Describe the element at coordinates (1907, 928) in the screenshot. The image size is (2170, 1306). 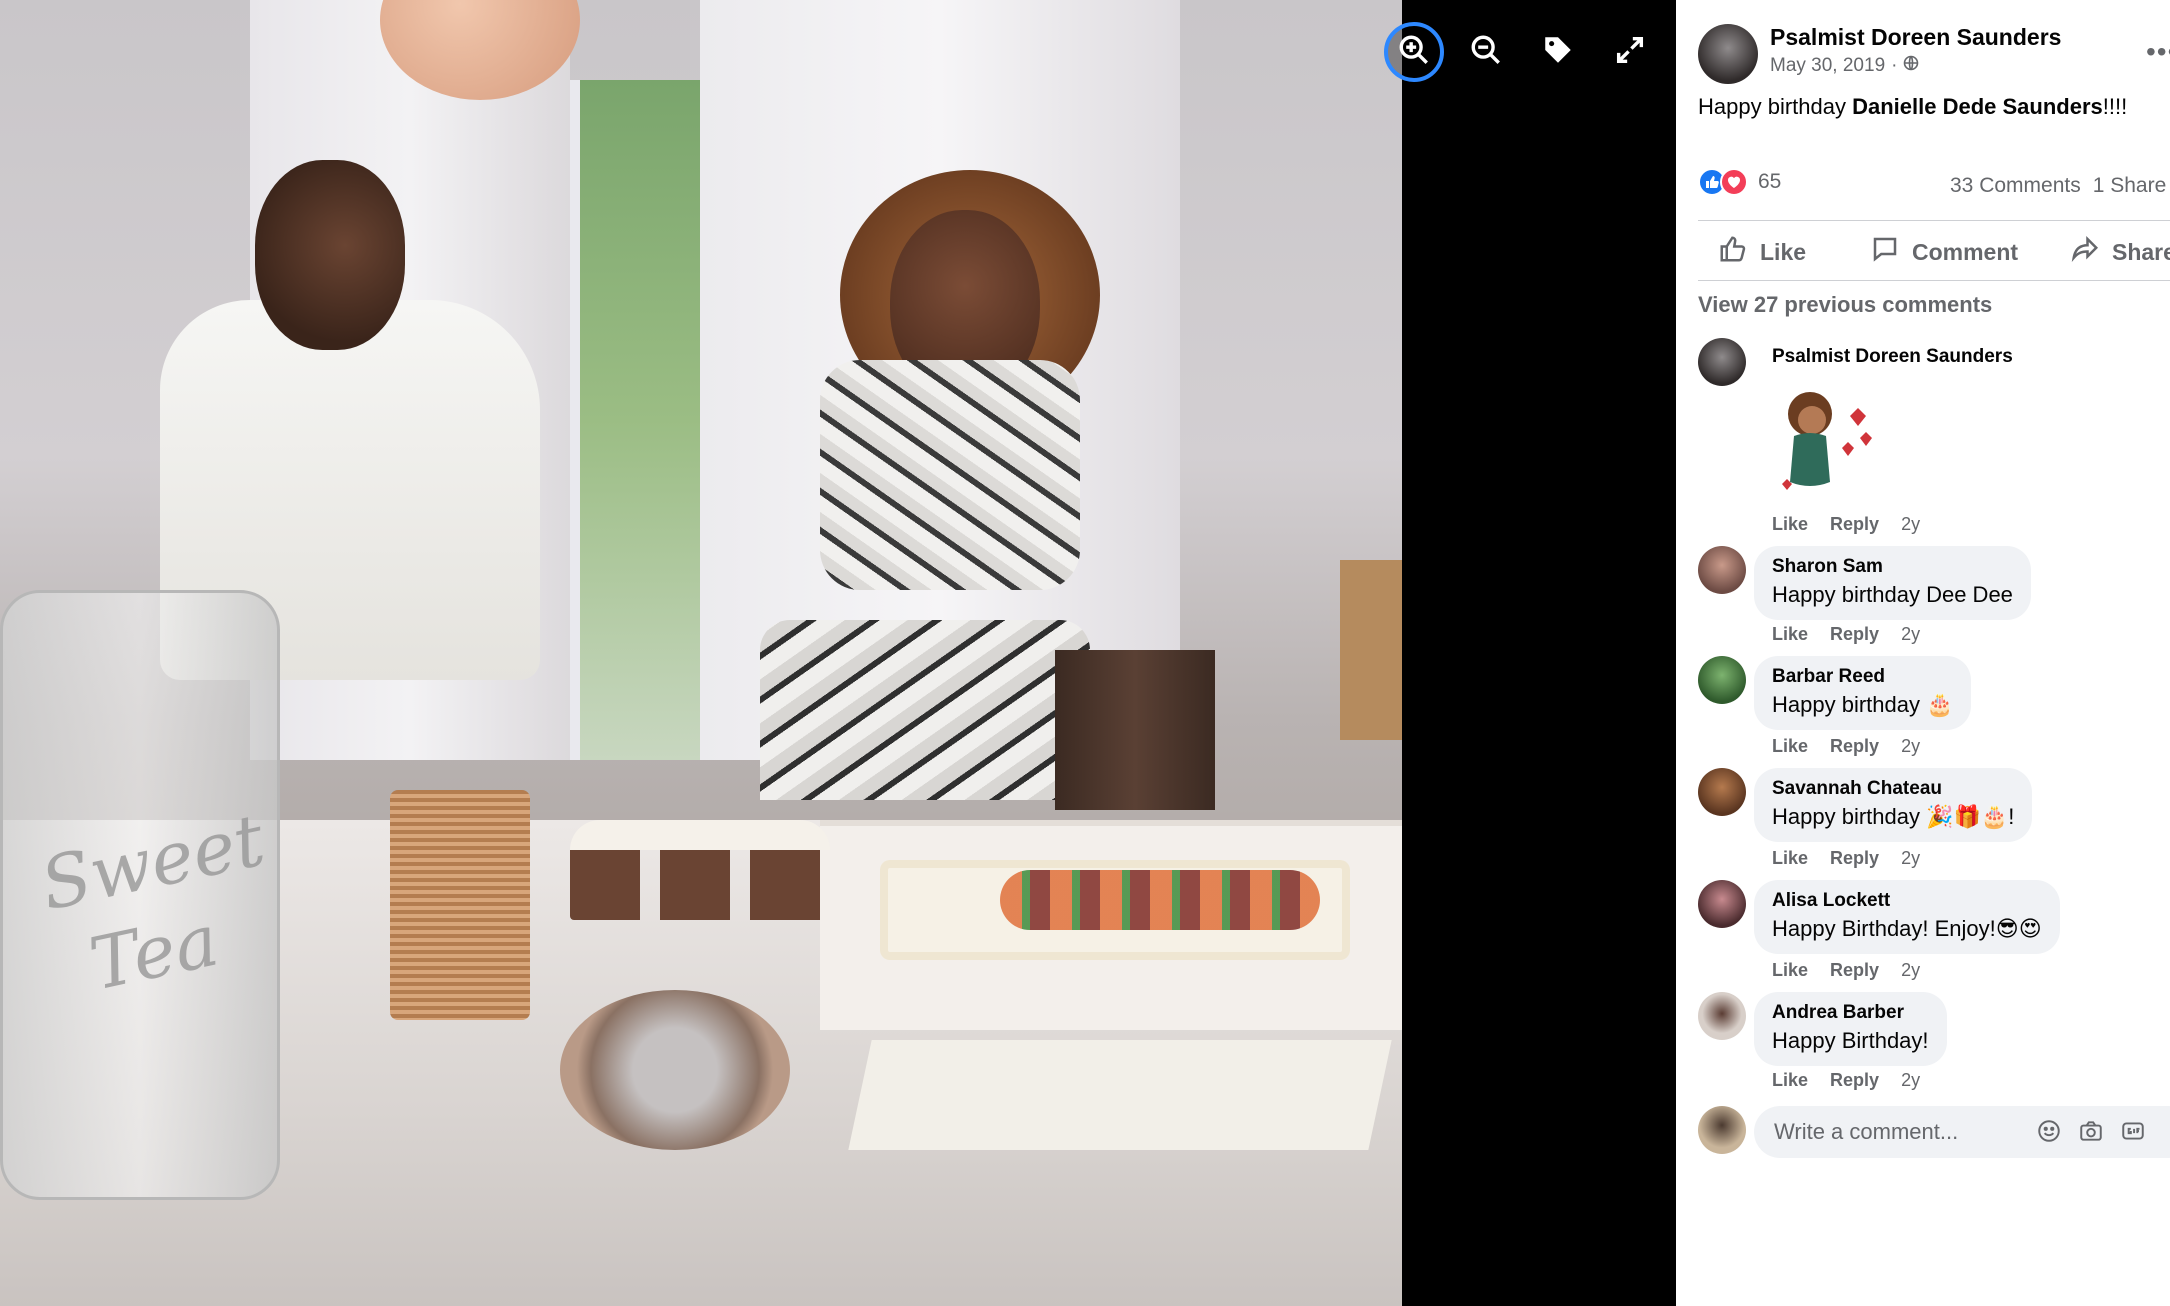
I see `comment-text: Happy Birthday! Enjoy!😎😍` at that location.